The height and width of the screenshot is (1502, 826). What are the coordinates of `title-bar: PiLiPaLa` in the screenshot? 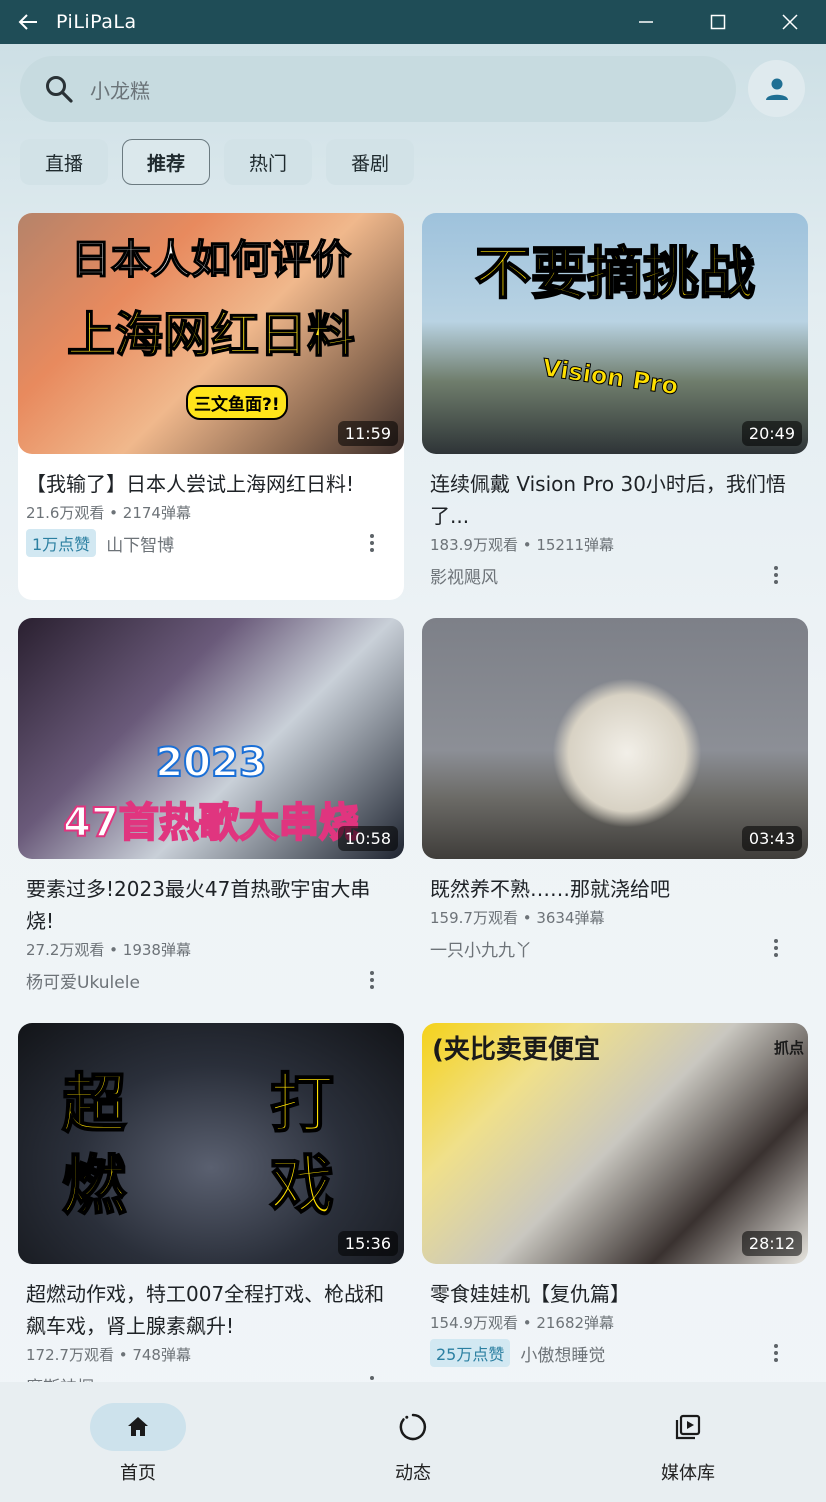 It's located at (413, 22).